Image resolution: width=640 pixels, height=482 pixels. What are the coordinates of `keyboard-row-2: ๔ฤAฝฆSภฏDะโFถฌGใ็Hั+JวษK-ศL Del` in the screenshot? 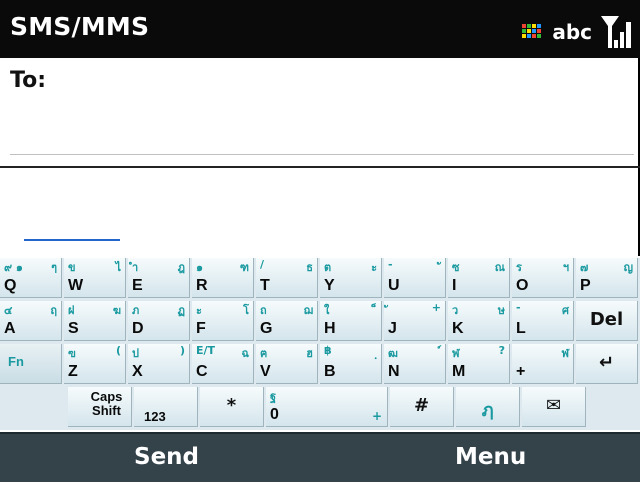 It's located at (320, 322).